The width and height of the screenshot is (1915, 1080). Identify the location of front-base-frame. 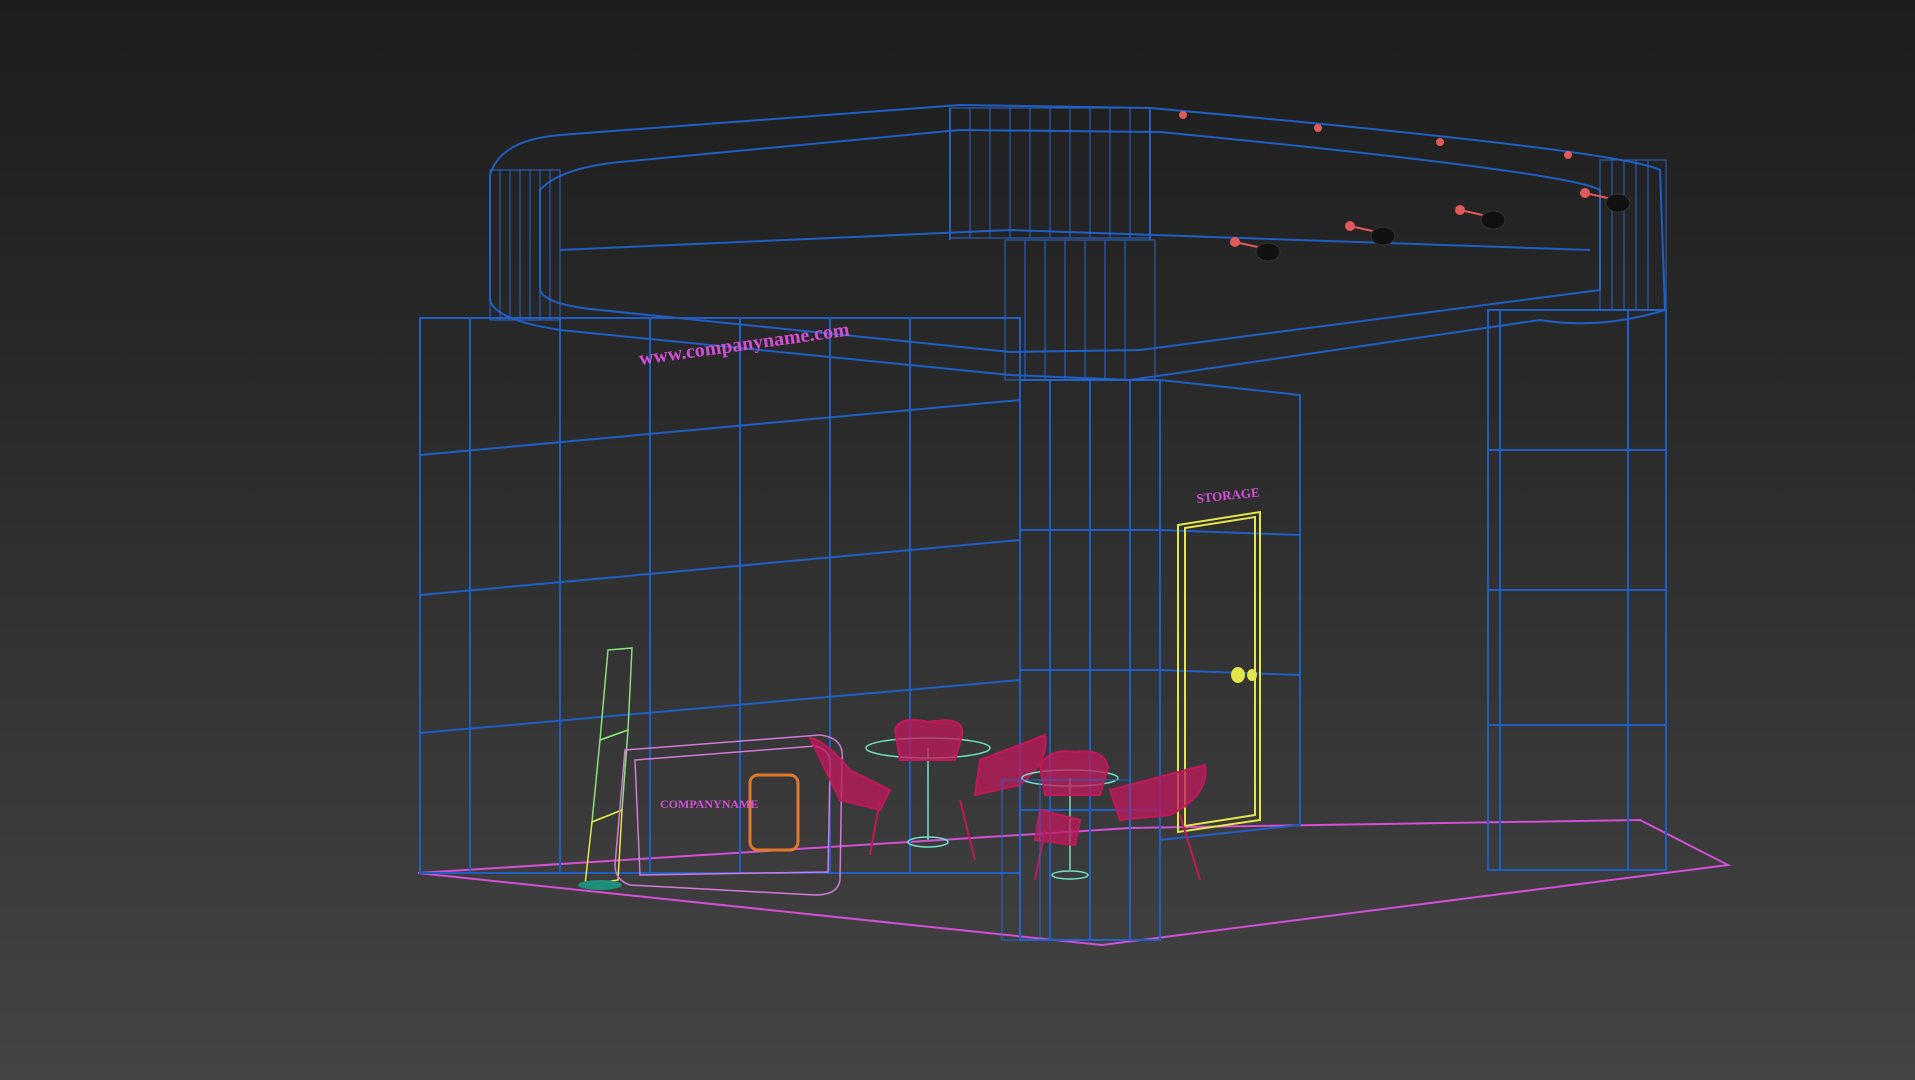
(1066, 860).